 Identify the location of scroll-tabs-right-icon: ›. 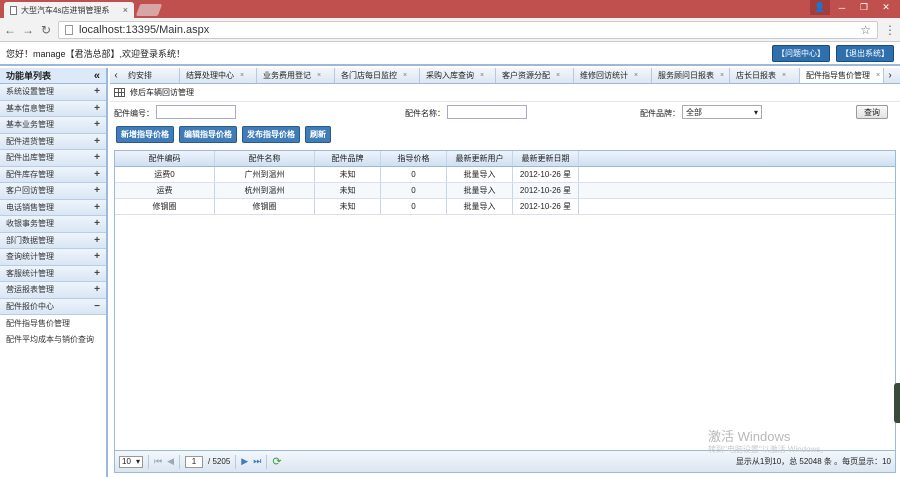
(890, 75).